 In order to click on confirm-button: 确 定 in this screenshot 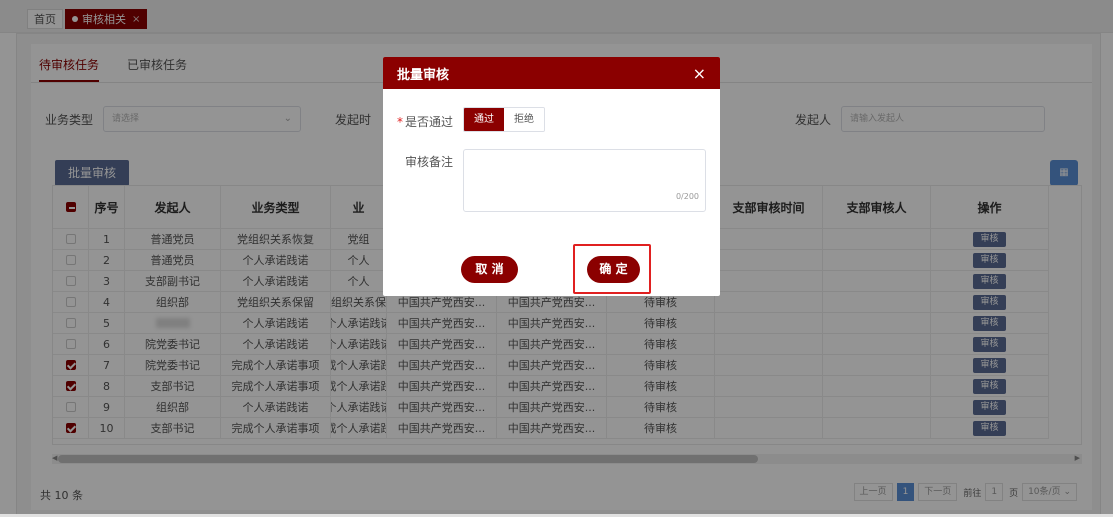, I will do `click(613, 269)`.